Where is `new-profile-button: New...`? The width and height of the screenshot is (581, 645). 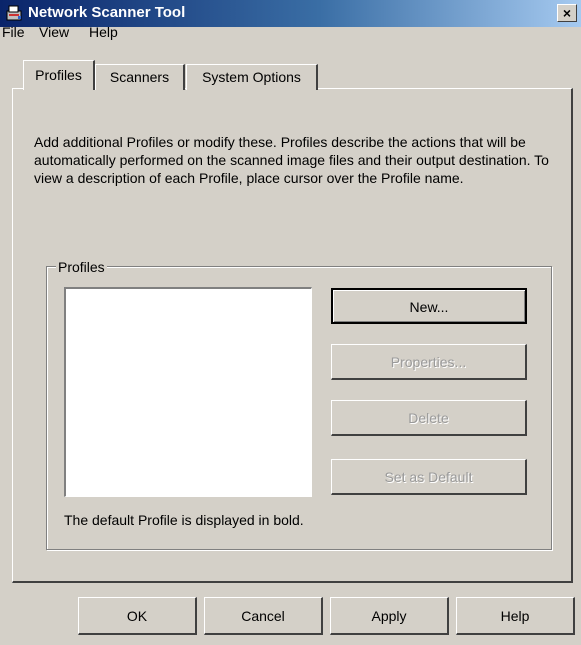 new-profile-button: New... is located at coordinates (429, 306).